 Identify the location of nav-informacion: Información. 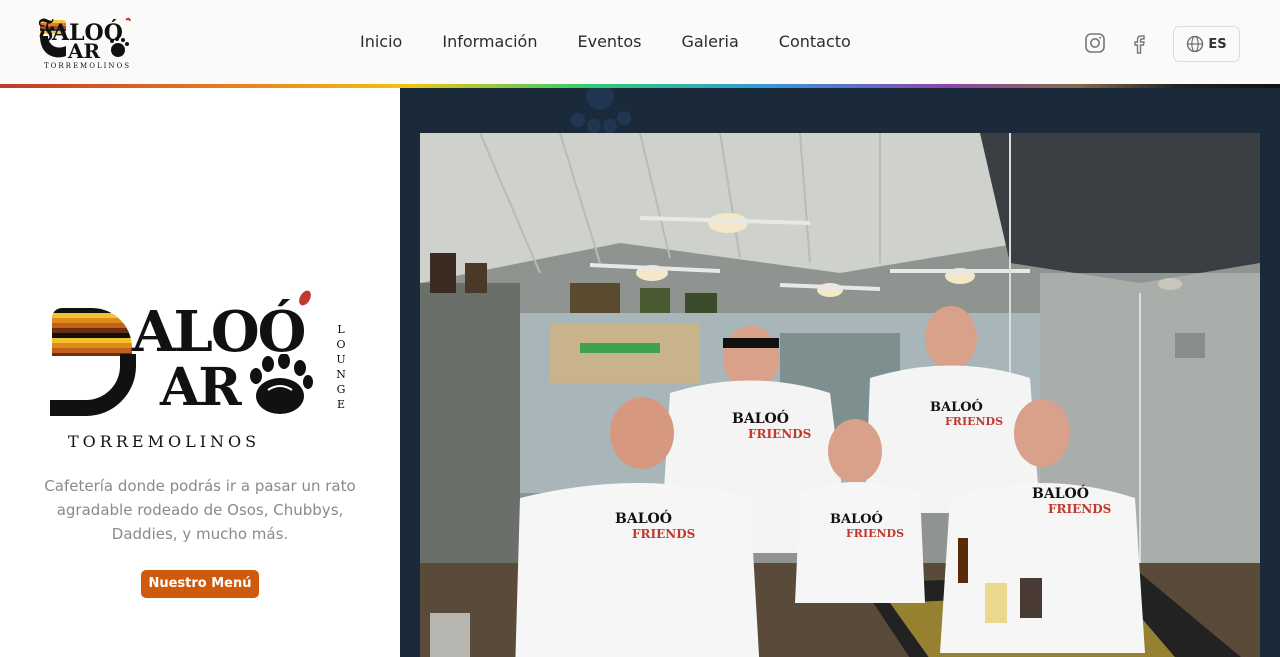
(489, 42).